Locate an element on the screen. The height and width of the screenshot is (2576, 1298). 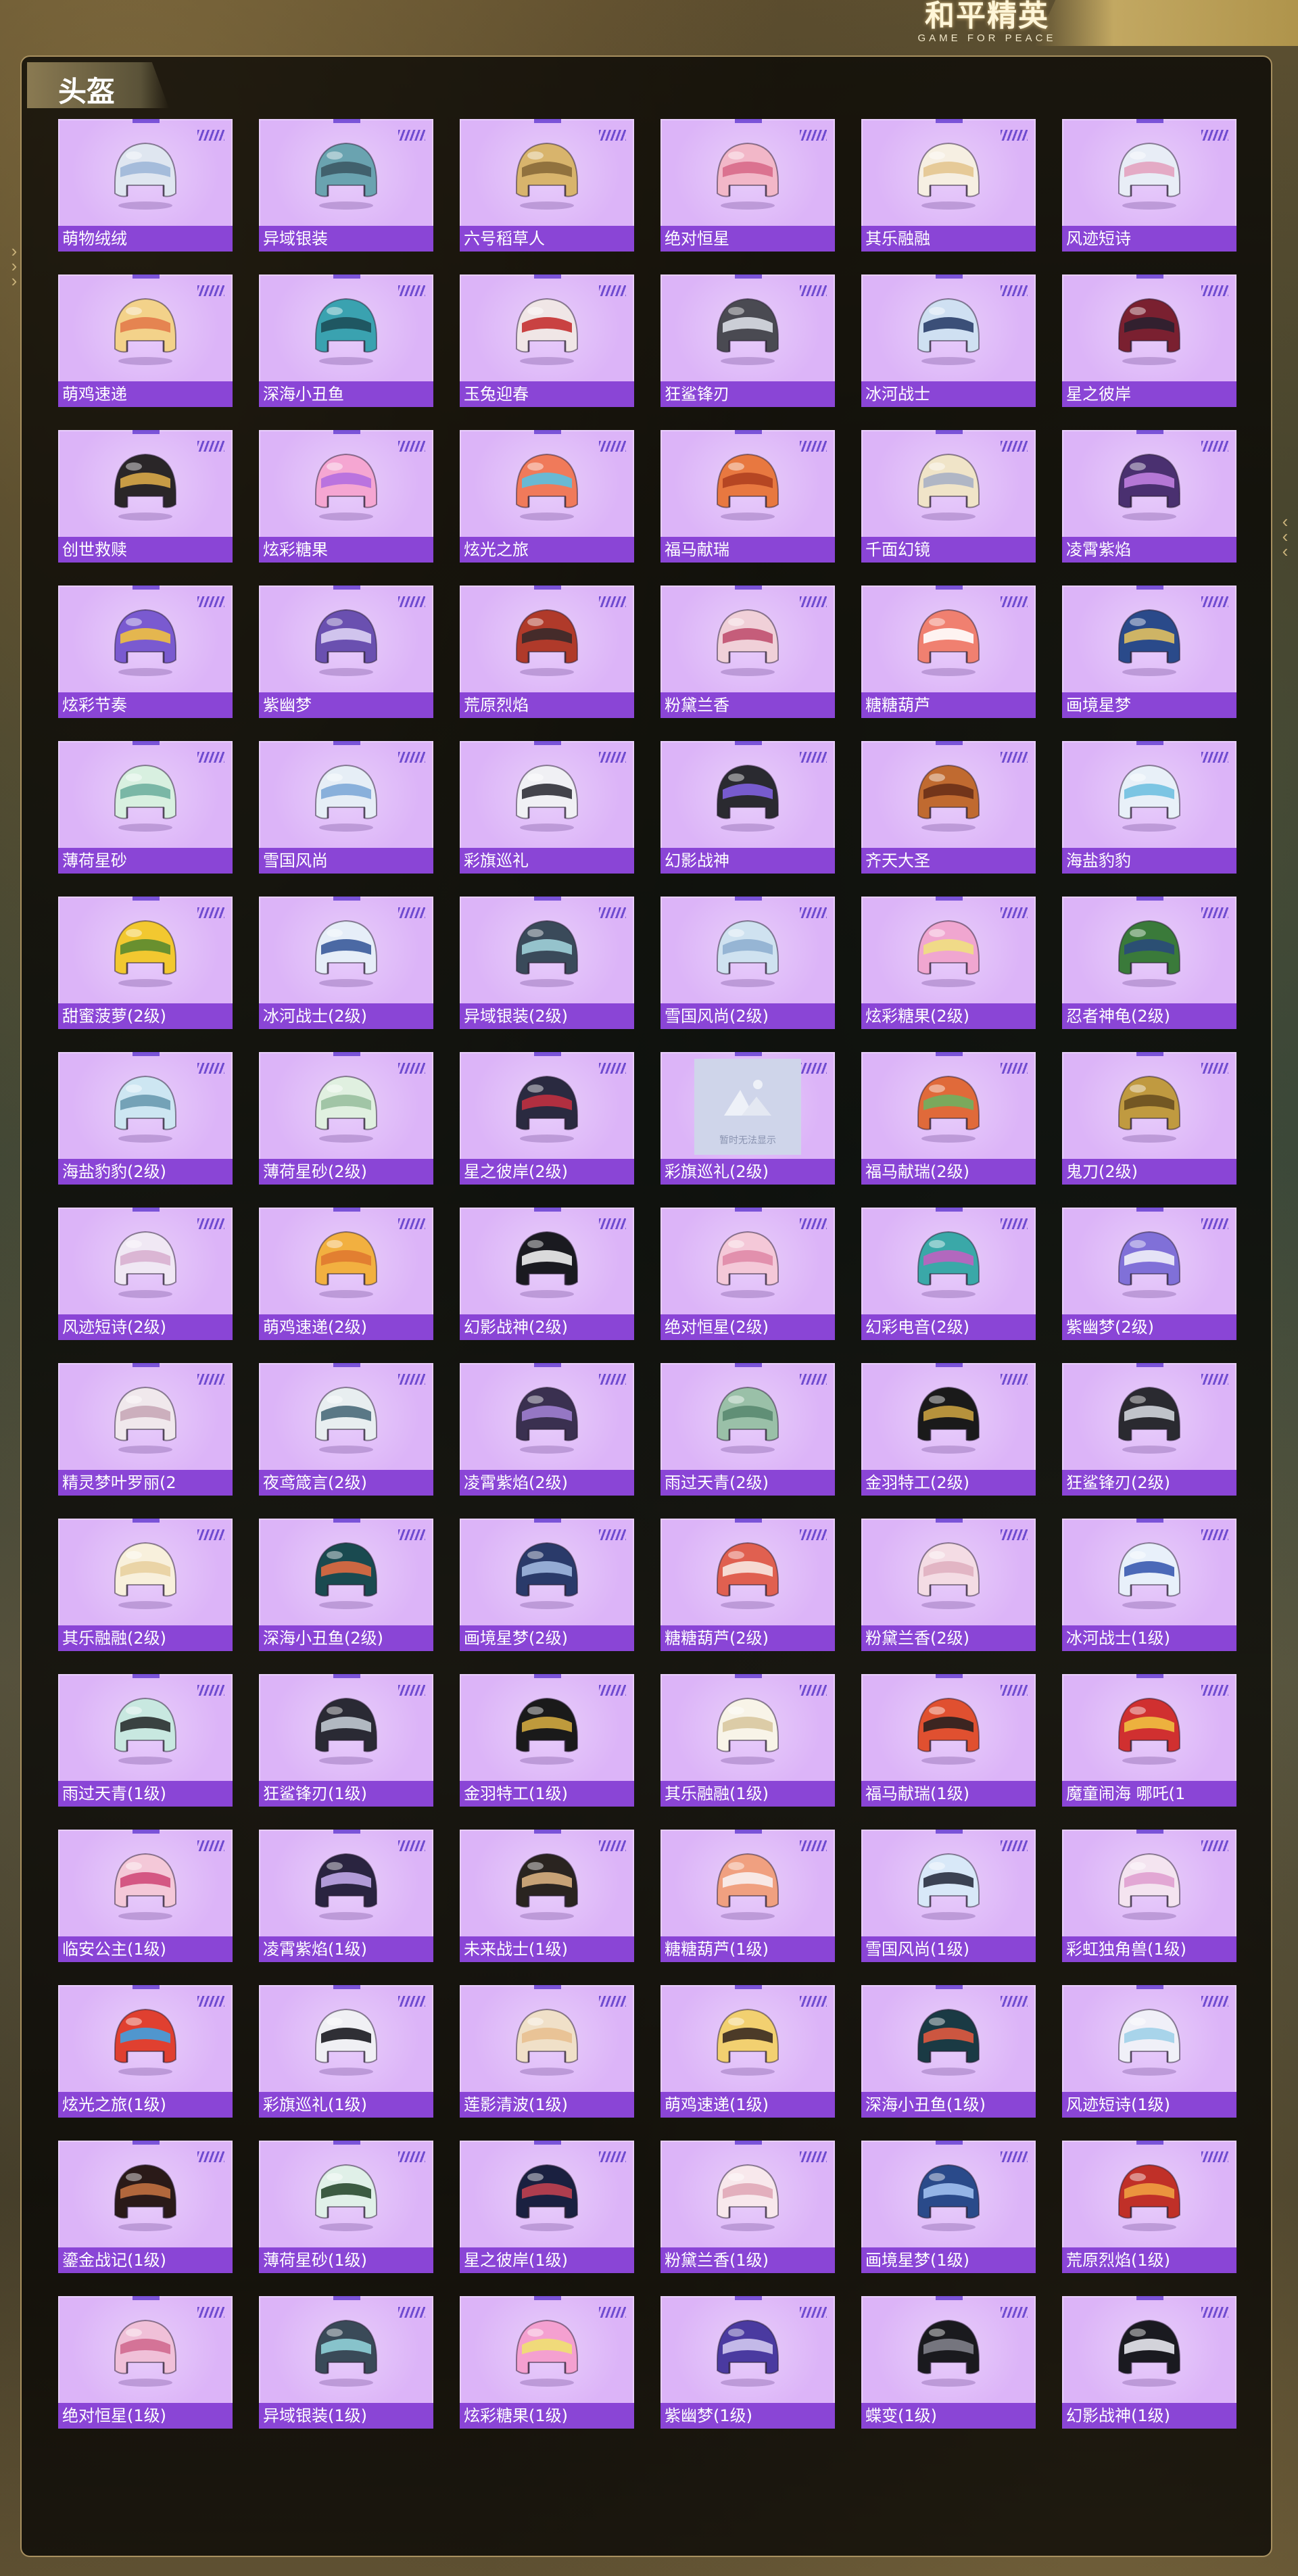
helmet-card: 画境星梦(1级) is located at coordinates (948, 2207).